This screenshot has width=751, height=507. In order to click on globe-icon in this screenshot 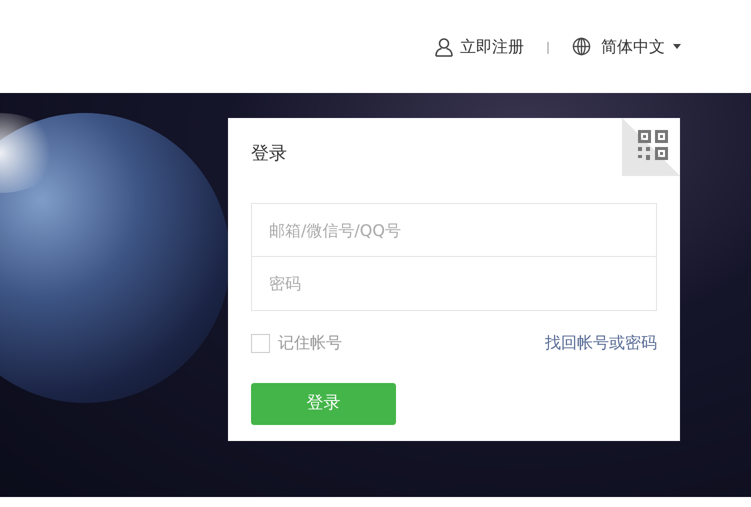, I will do `click(581, 46)`.